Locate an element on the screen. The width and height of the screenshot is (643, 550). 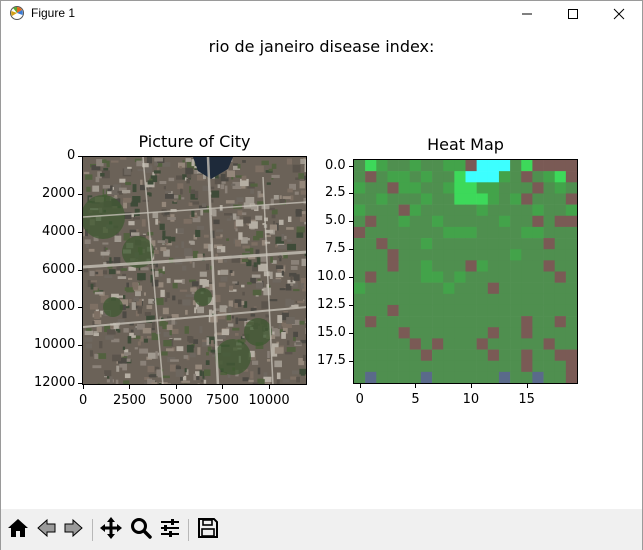
title-bar: Figure 1 is located at coordinates (321, 14).